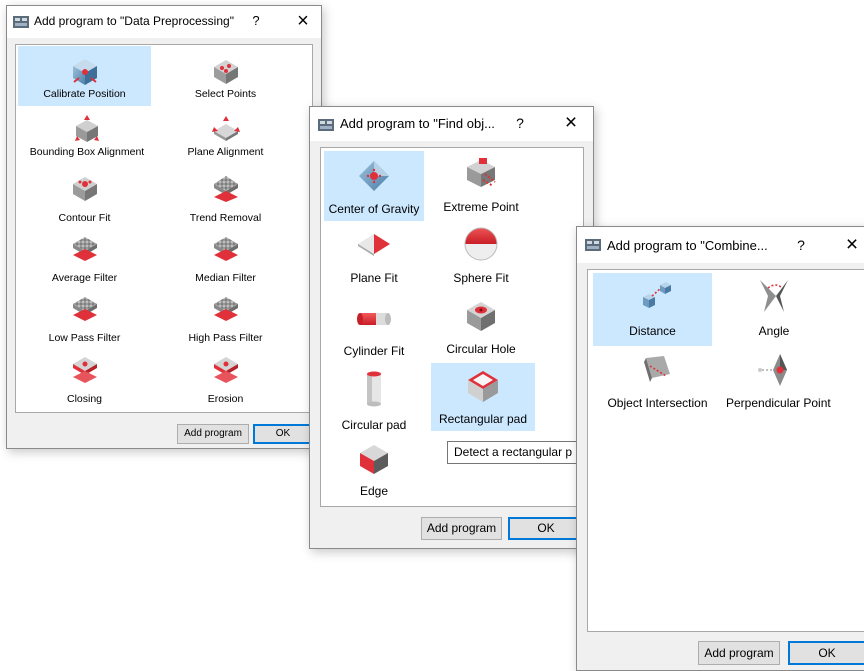  I want to click on title-bar: Add program to "Find obj... ? ×, so click(451, 124).